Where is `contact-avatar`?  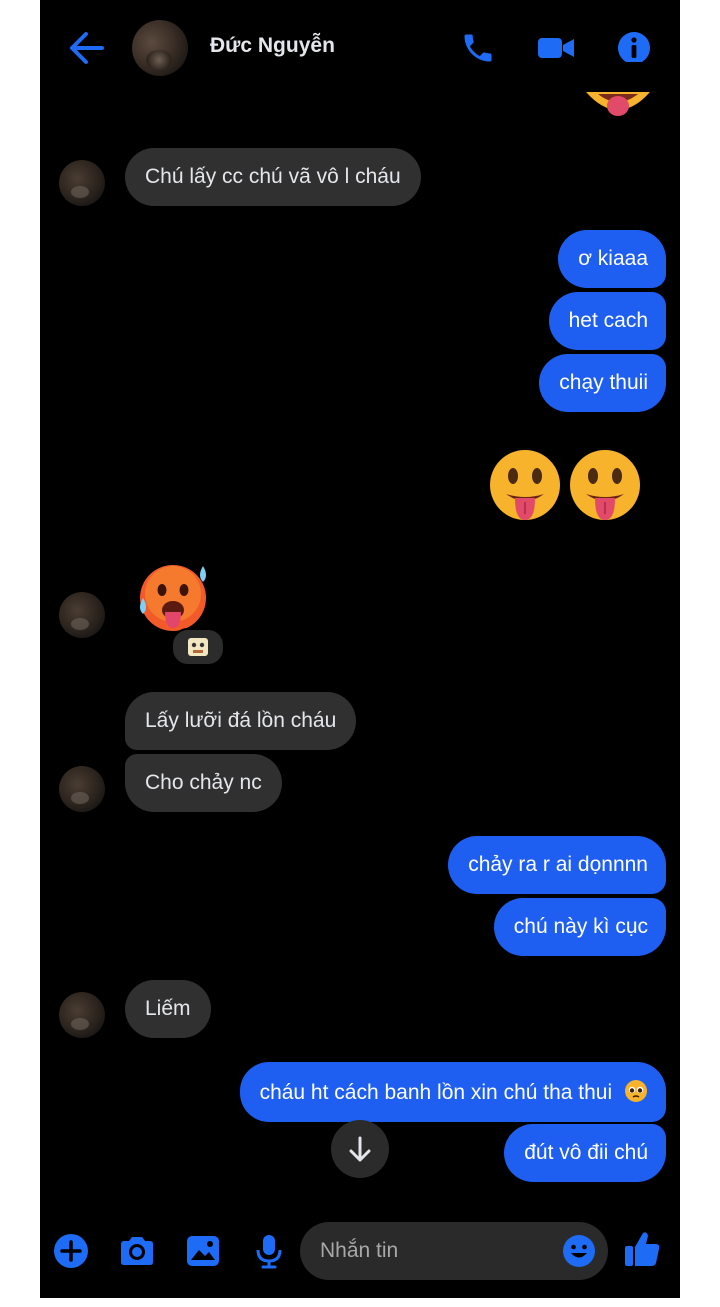
contact-avatar is located at coordinates (160, 48).